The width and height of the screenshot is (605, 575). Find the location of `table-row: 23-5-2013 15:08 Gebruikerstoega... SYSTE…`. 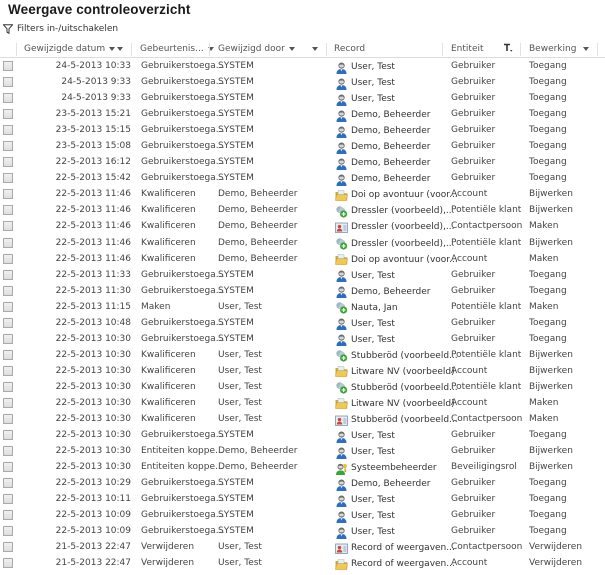

table-row: 23-5-2013 15:08 Gebruikerstoega... SYSTE… is located at coordinates (302, 147).